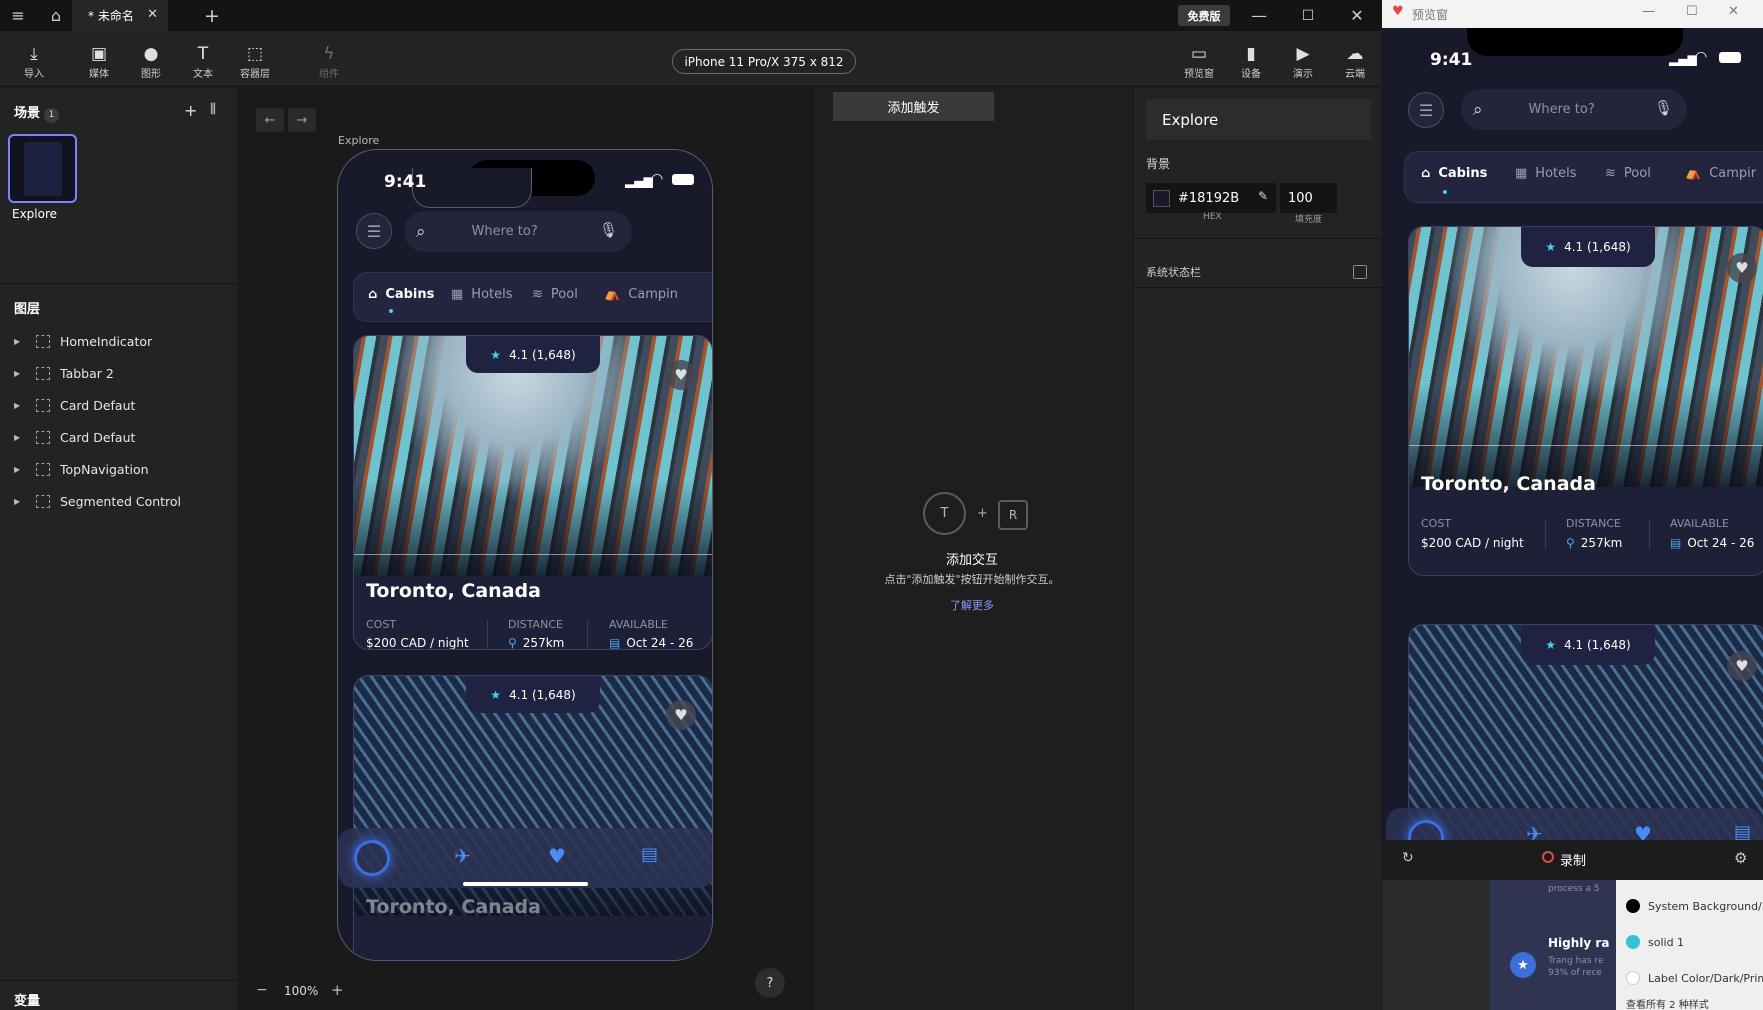 The height and width of the screenshot is (1010, 1763). What do you see at coordinates (151, 61) in the screenshot?
I see `shape-button: ● 图形` at bounding box center [151, 61].